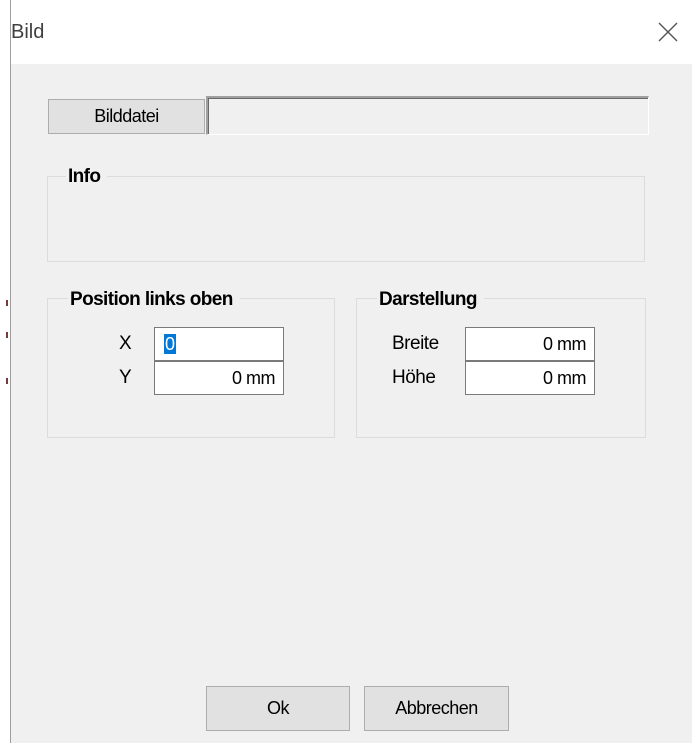 This screenshot has height=743, width=692. I want to click on x-label: X, so click(125, 343).